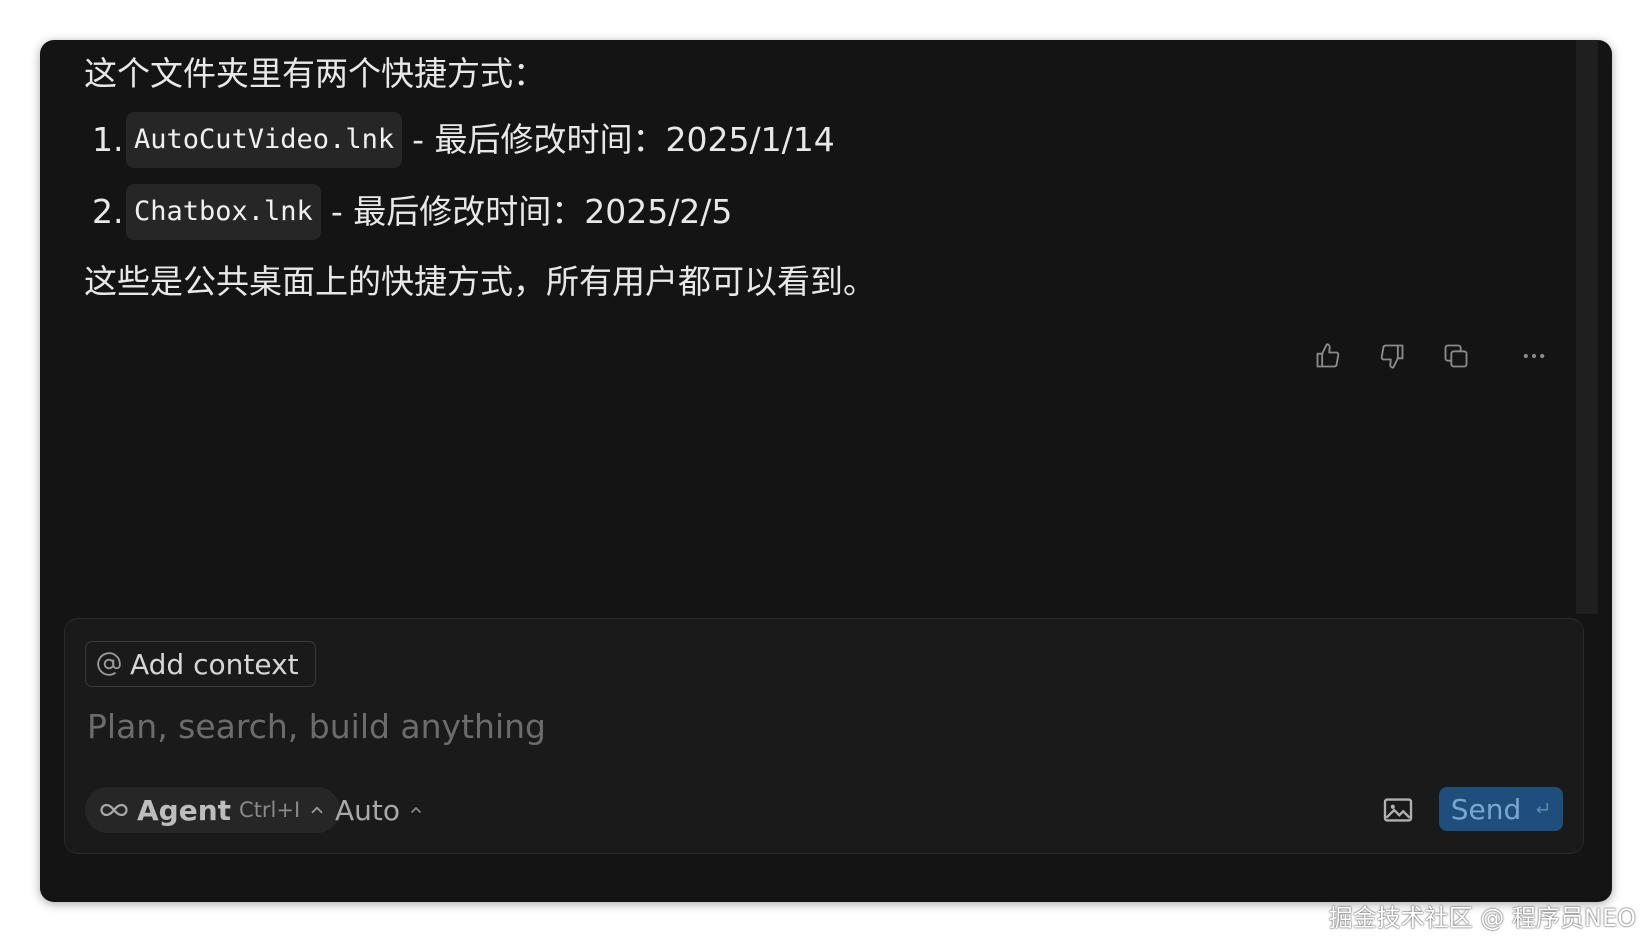  I want to click on copy-icon, so click(1456, 356).